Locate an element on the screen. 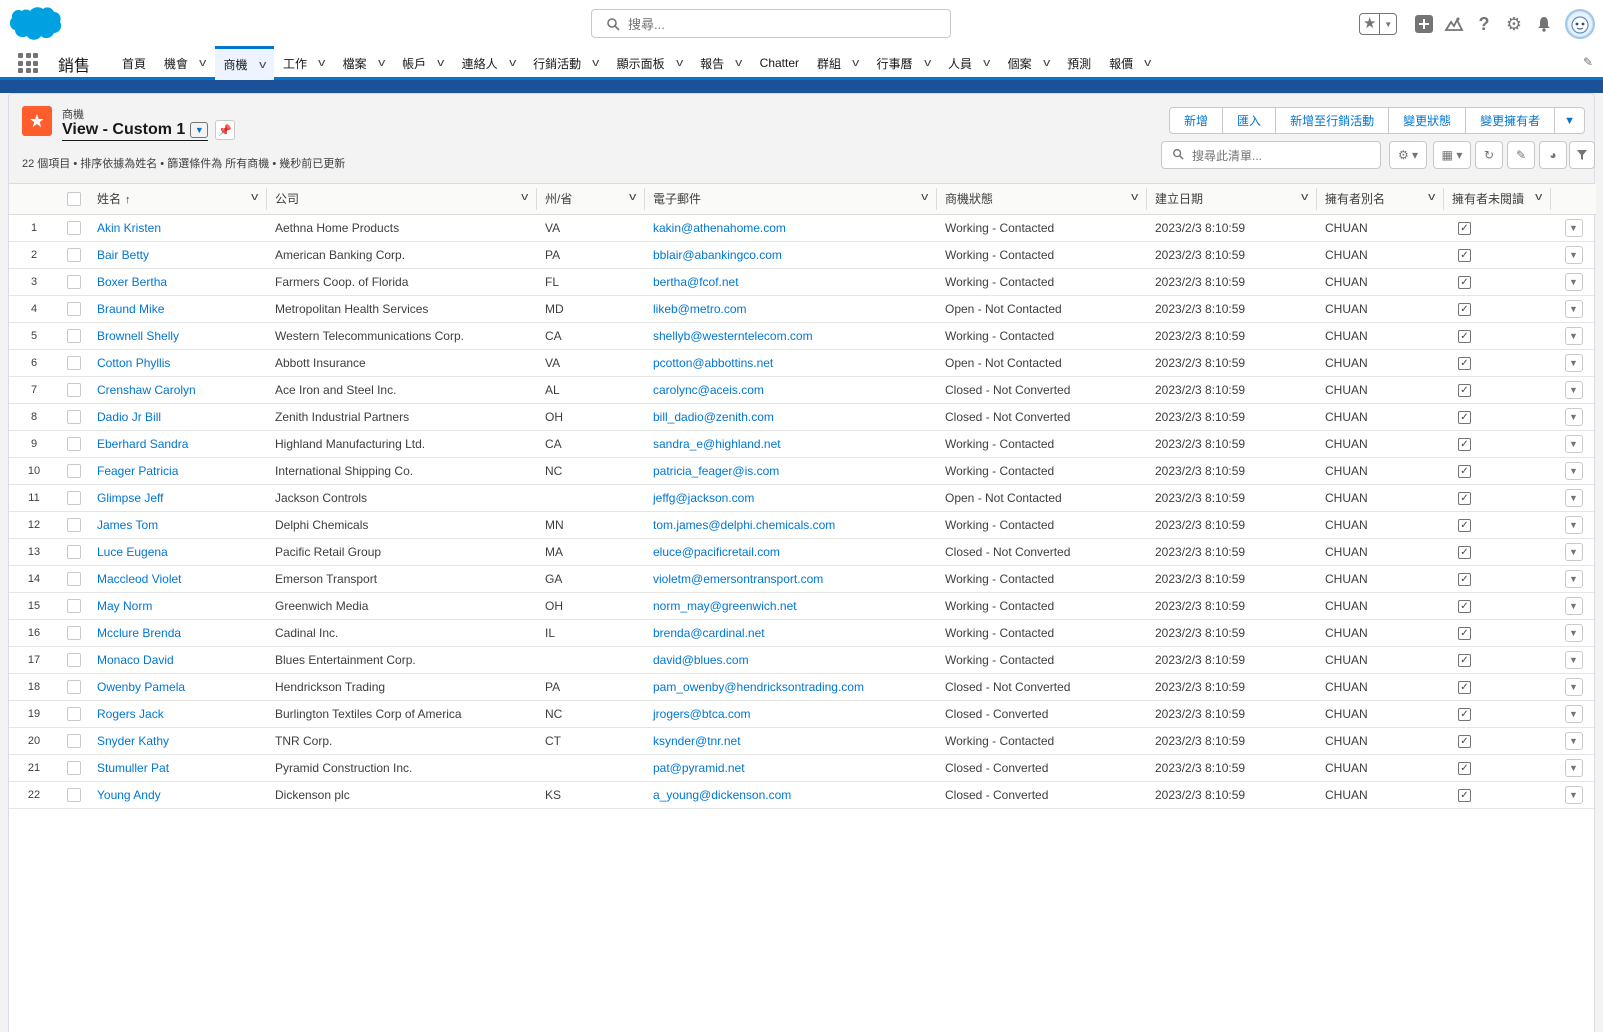 This screenshot has width=1603, height=1032. user-avatar is located at coordinates (1580, 24).